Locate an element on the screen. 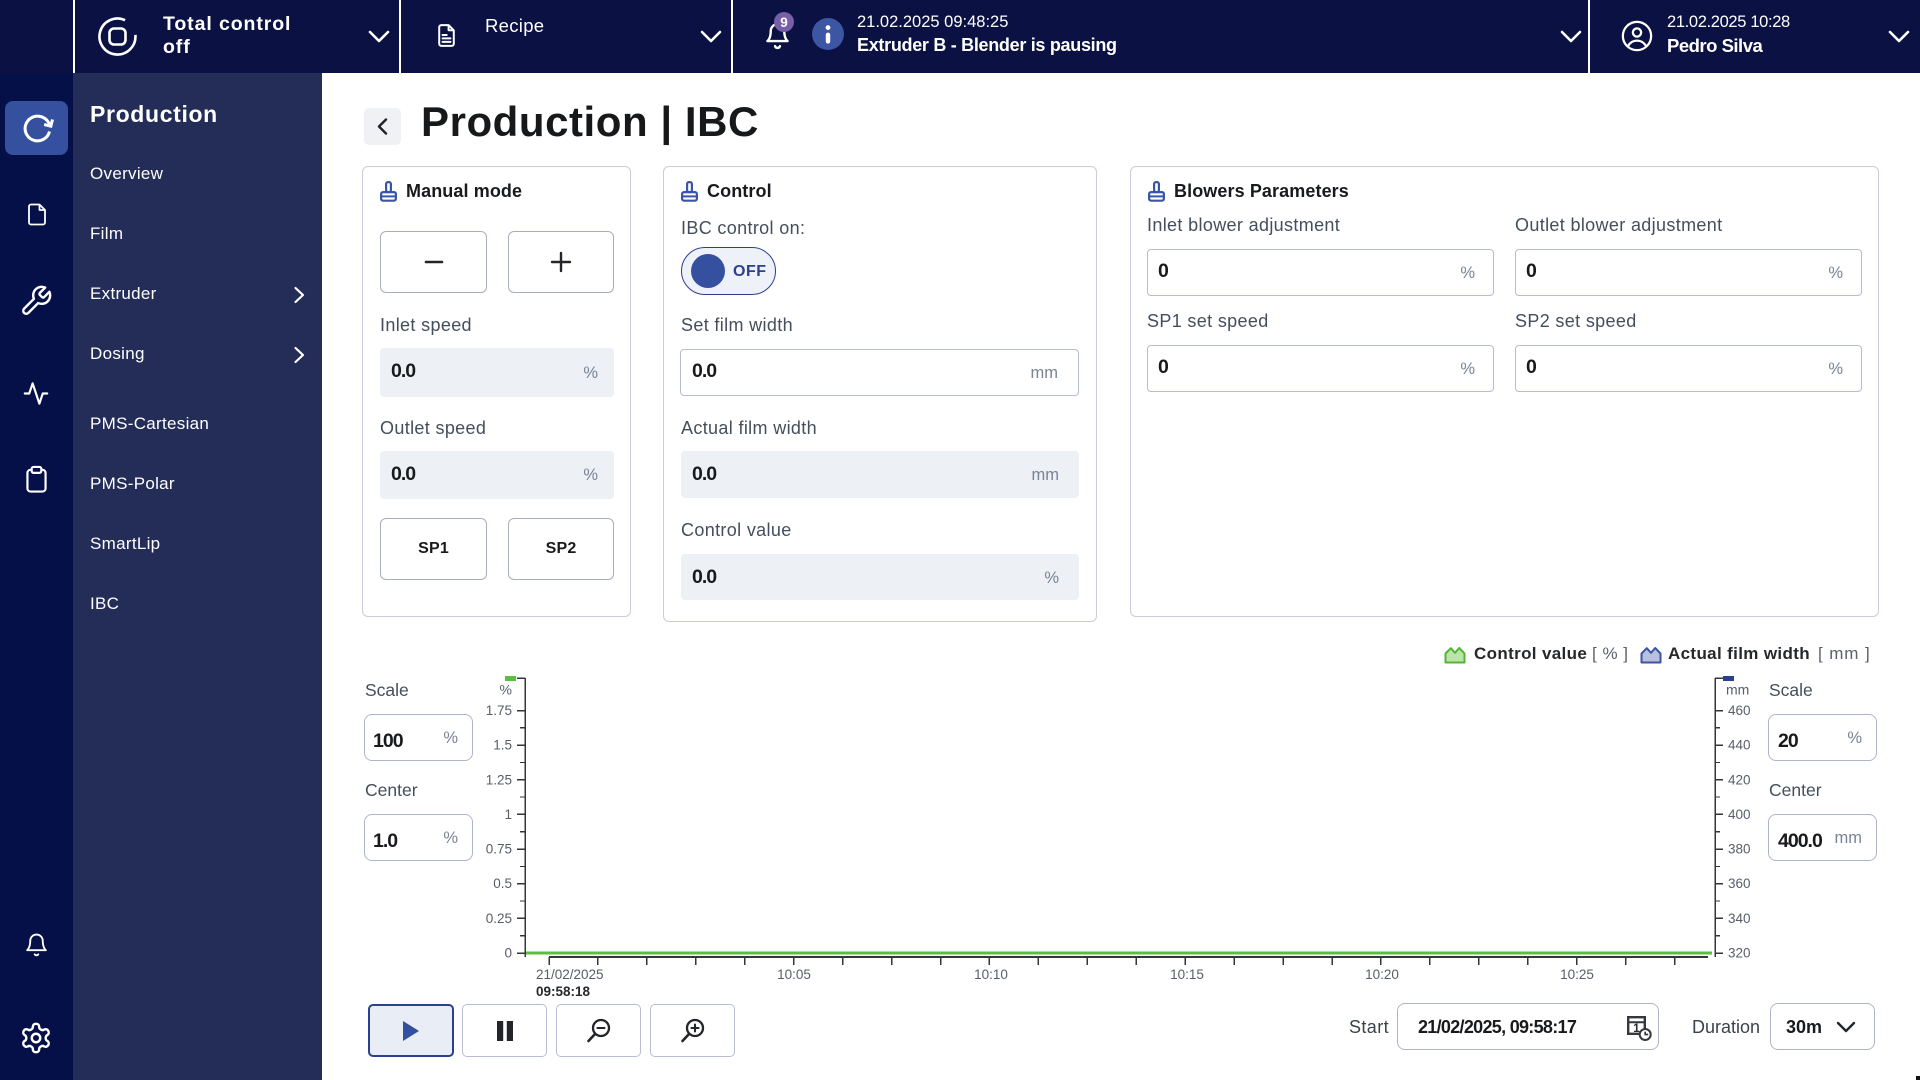  svg-text: 0.75 is located at coordinates (499, 849).